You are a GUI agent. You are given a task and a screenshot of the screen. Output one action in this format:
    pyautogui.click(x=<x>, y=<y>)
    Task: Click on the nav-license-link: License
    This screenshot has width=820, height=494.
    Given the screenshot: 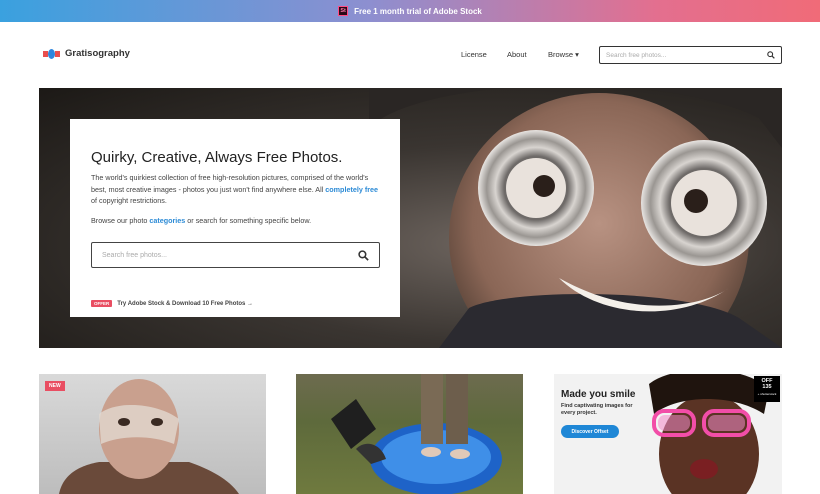 What is the action you would take?
    pyautogui.click(x=474, y=54)
    